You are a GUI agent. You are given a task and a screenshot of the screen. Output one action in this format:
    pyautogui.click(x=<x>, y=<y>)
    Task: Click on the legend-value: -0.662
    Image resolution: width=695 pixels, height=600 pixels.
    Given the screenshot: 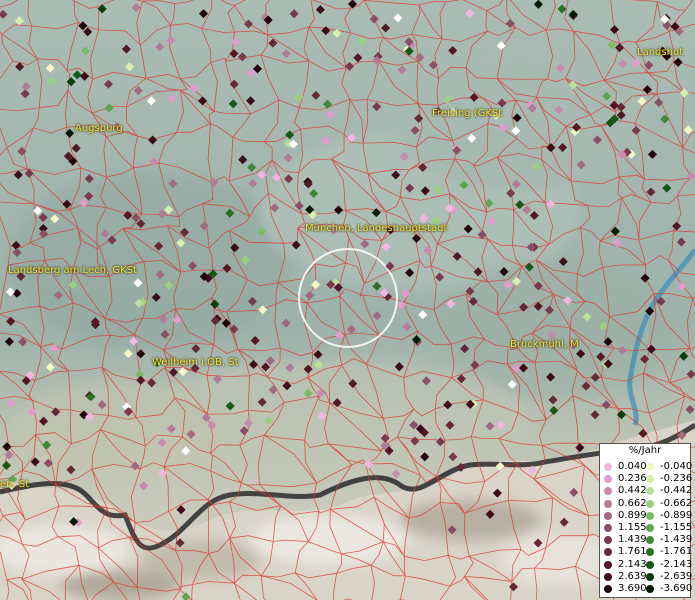 What is the action you would take?
    pyautogui.click(x=676, y=503)
    